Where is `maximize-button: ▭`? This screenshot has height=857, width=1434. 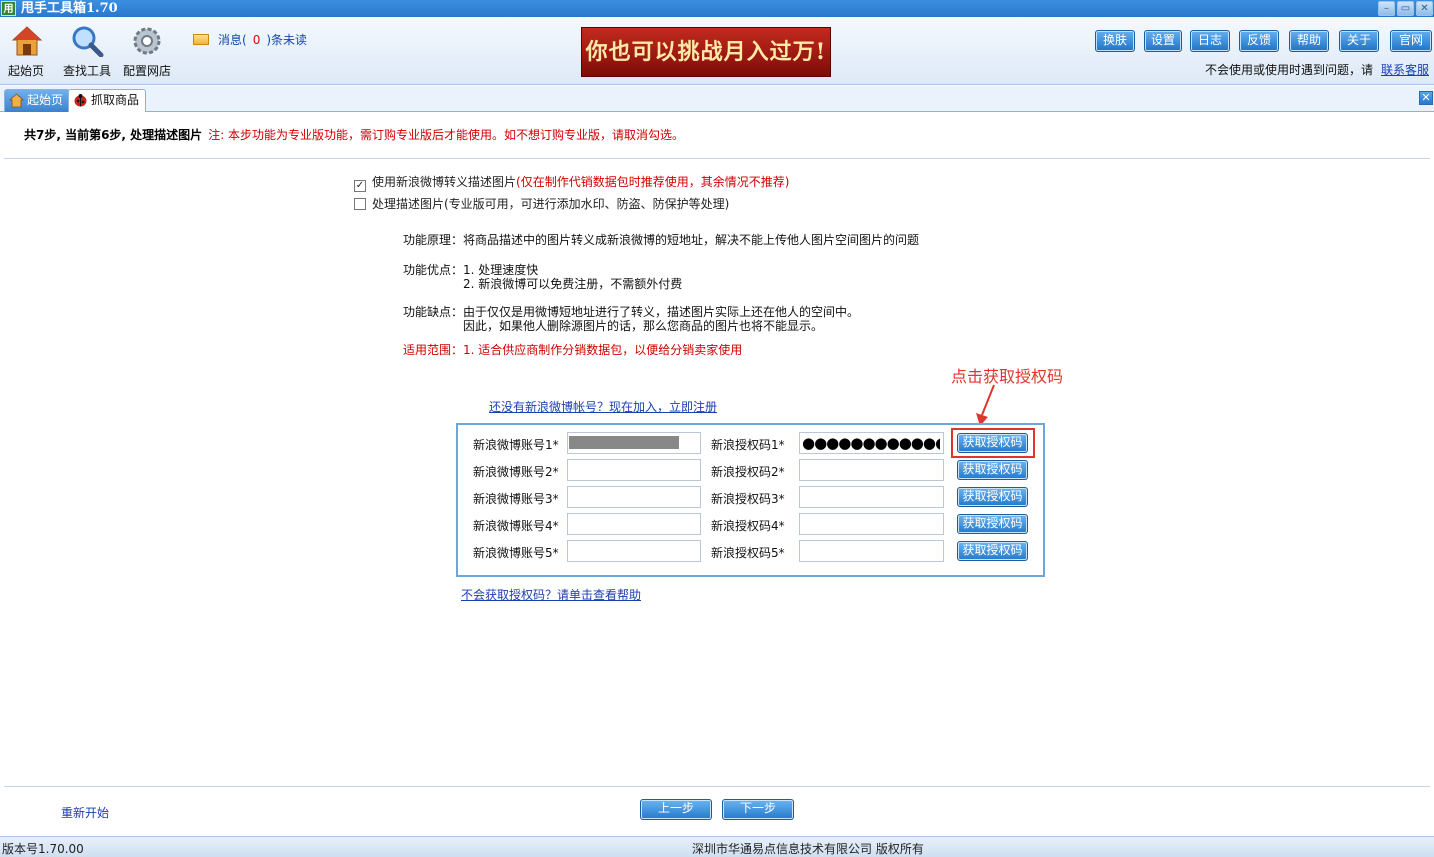
maximize-button: ▭ is located at coordinates (1405, 8).